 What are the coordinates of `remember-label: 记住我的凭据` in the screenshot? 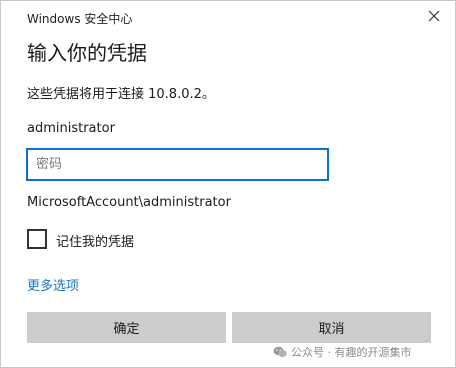 It's located at (95, 240).